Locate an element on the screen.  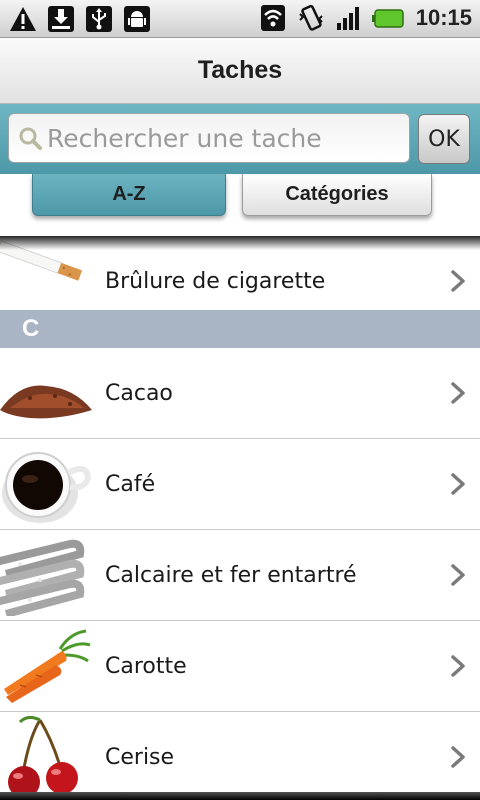
ok-button: OK is located at coordinates (444, 139).